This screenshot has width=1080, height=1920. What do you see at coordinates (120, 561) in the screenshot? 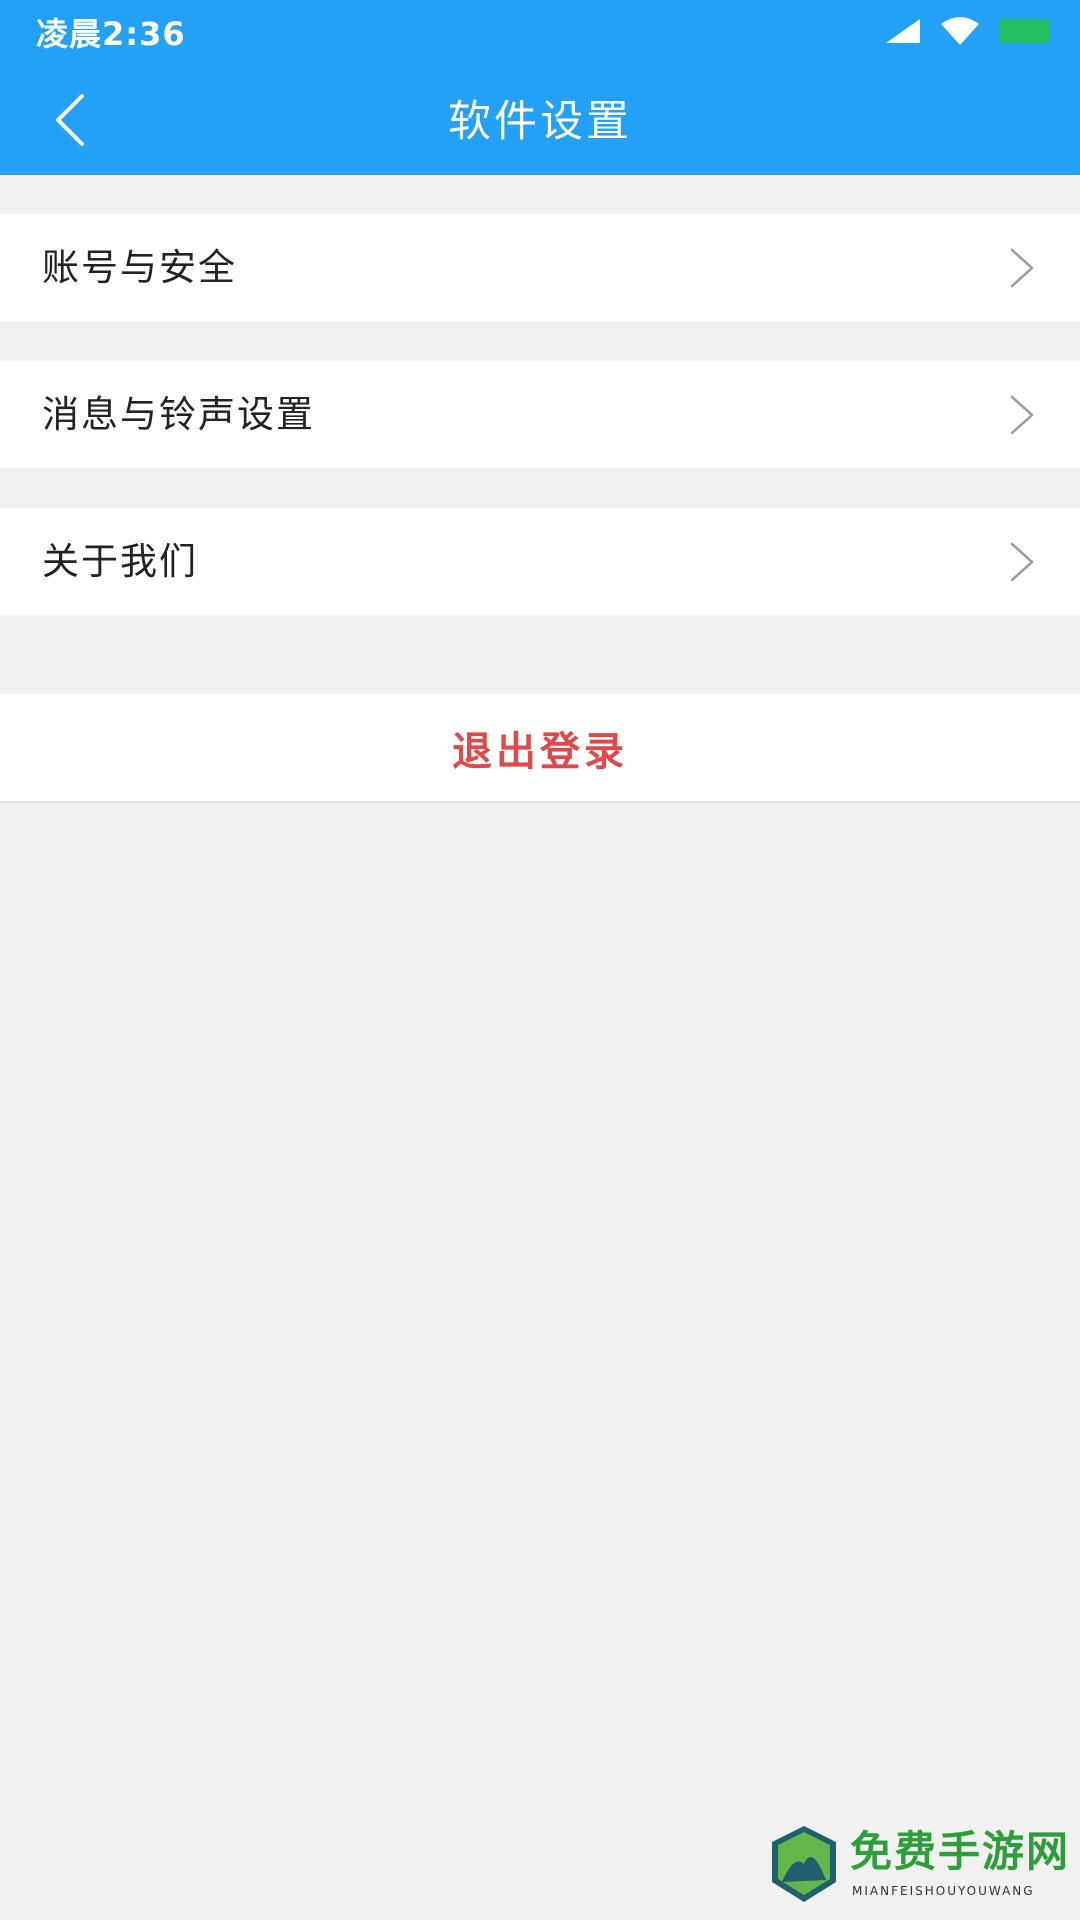
I see `menu-item-label: 关于我们` at bounding box center [120, 561].